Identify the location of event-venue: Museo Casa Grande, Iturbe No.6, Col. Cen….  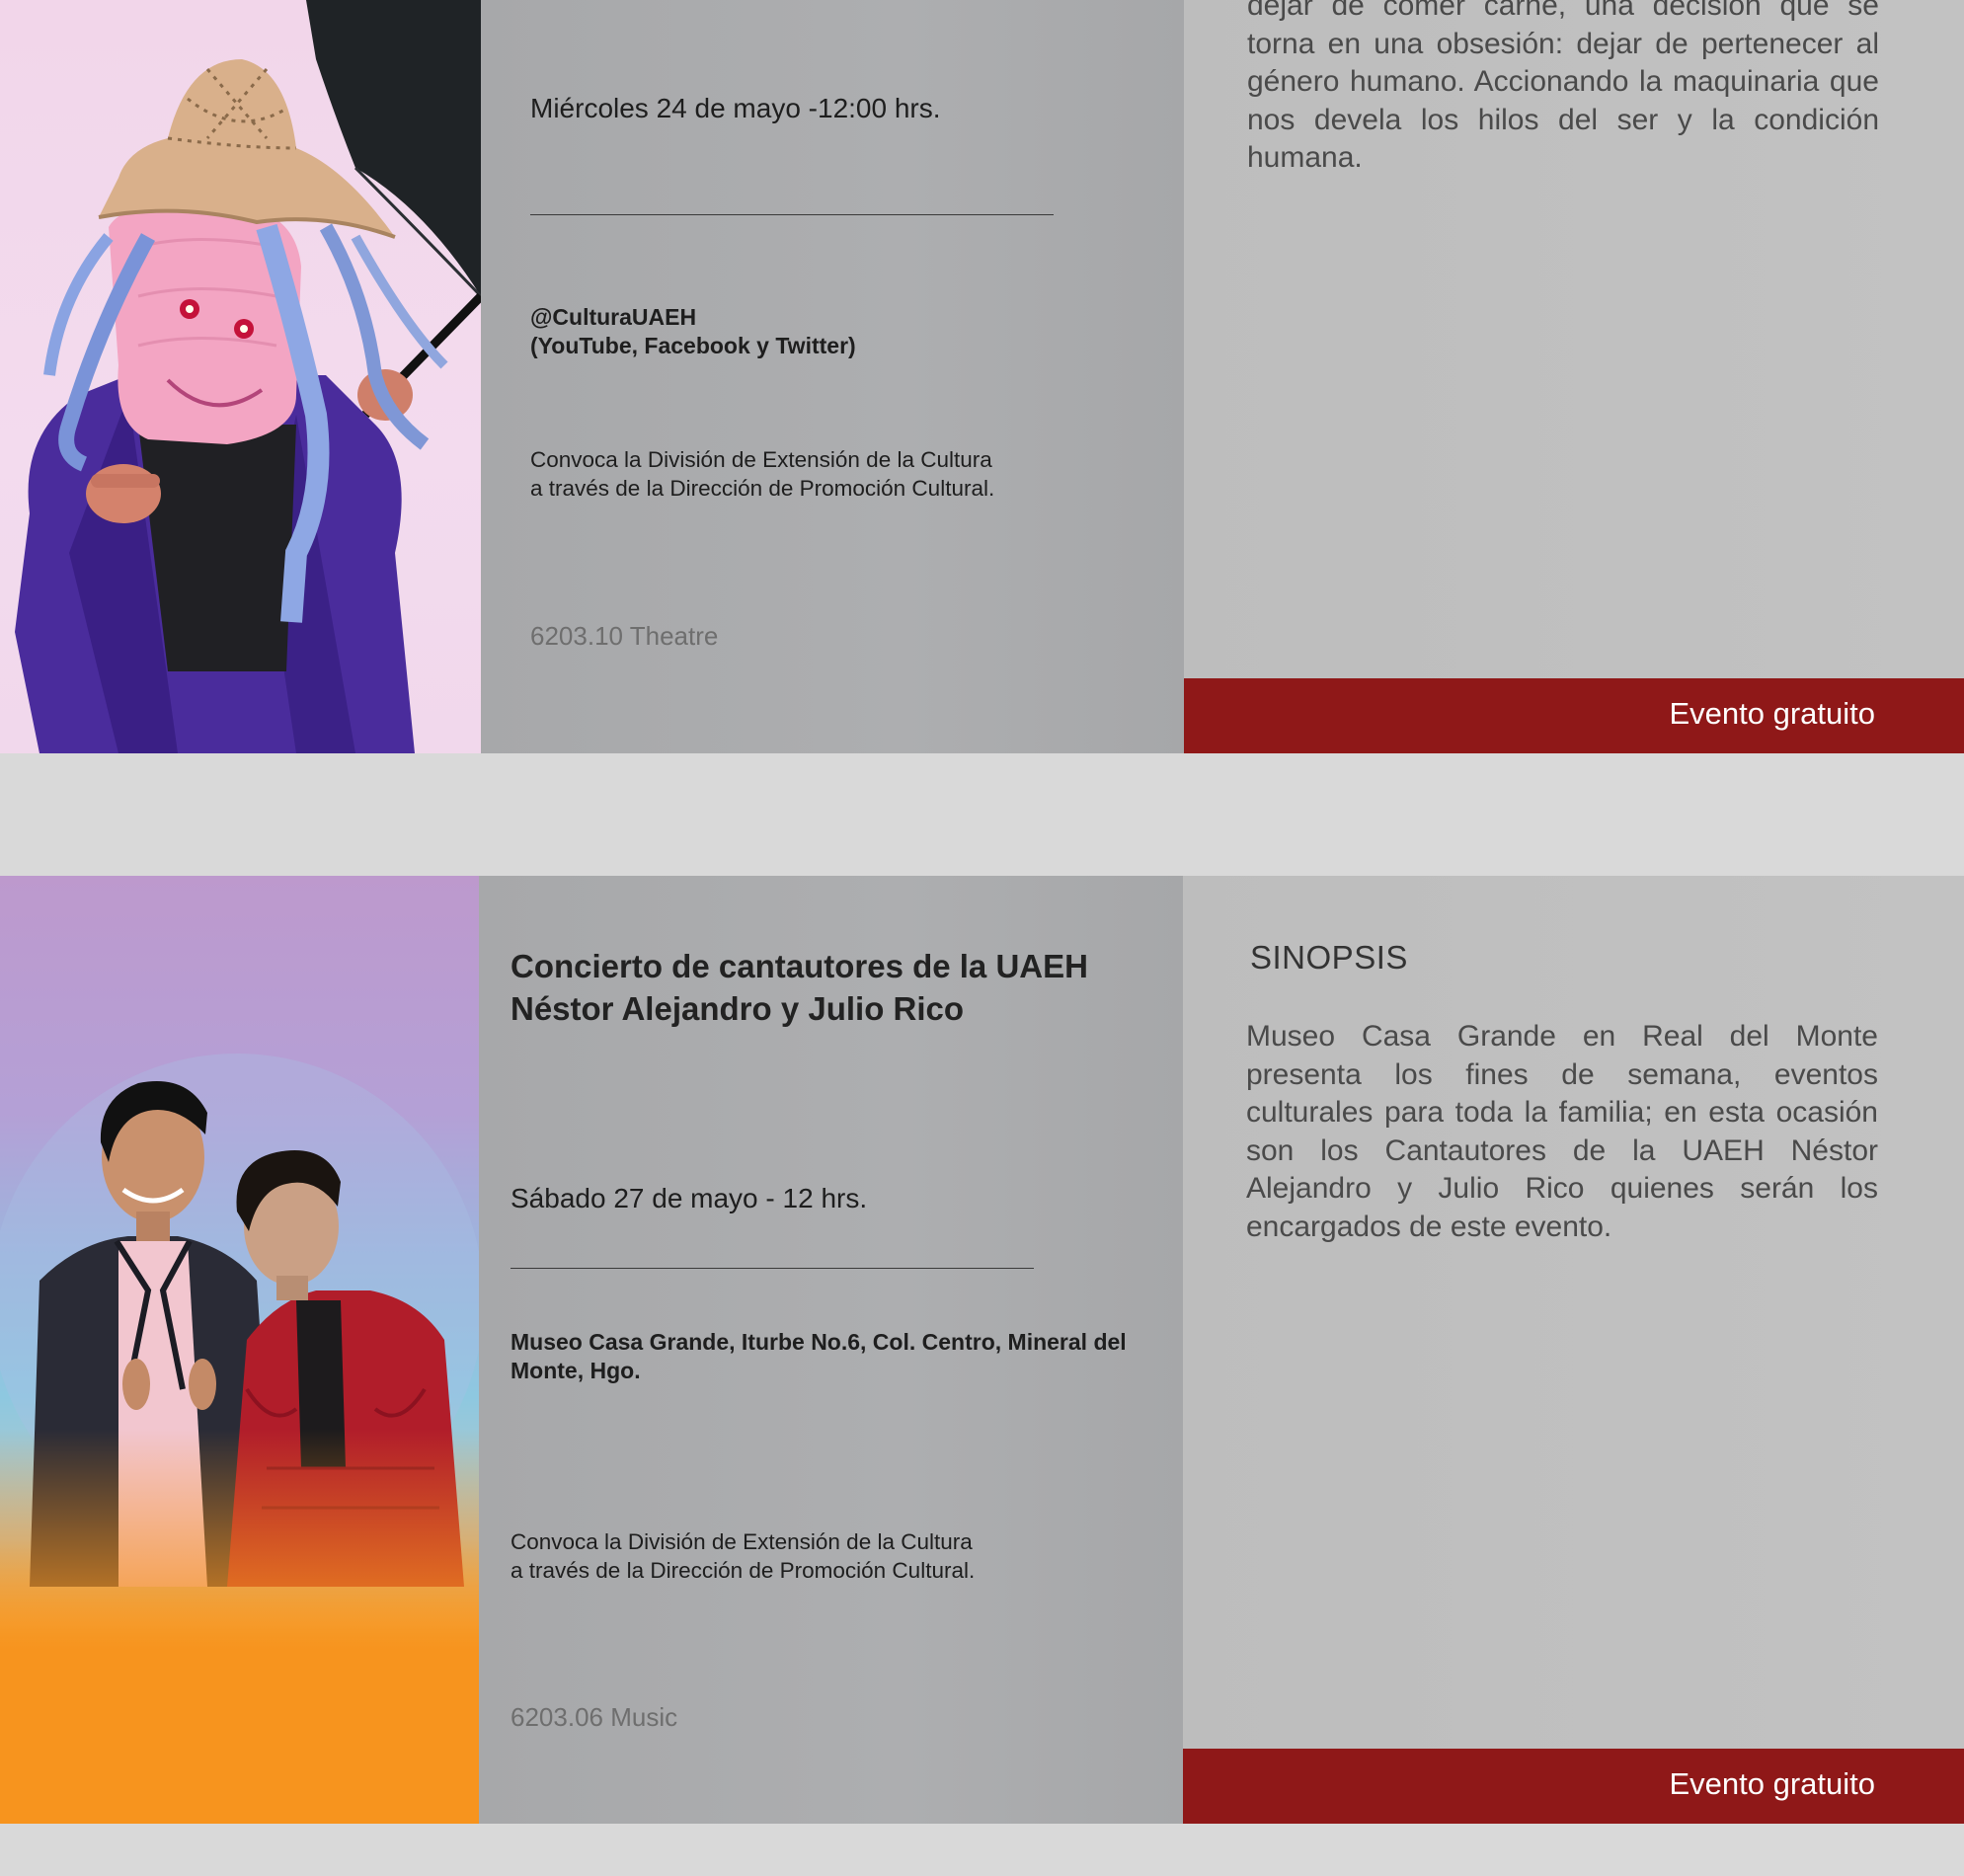
(819, 1356).